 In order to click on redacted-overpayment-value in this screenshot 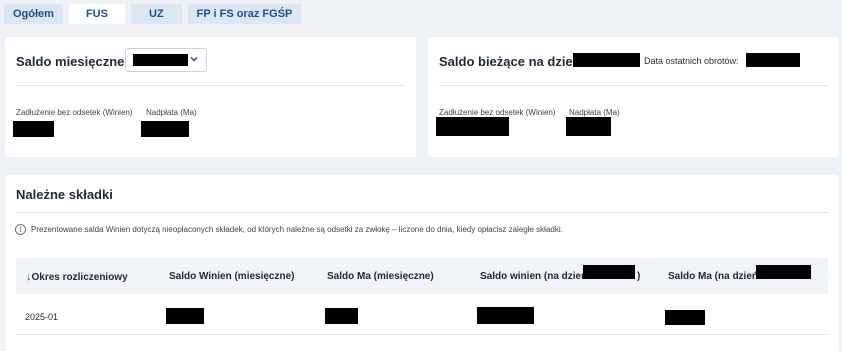, I will do `click(165, 129)`.